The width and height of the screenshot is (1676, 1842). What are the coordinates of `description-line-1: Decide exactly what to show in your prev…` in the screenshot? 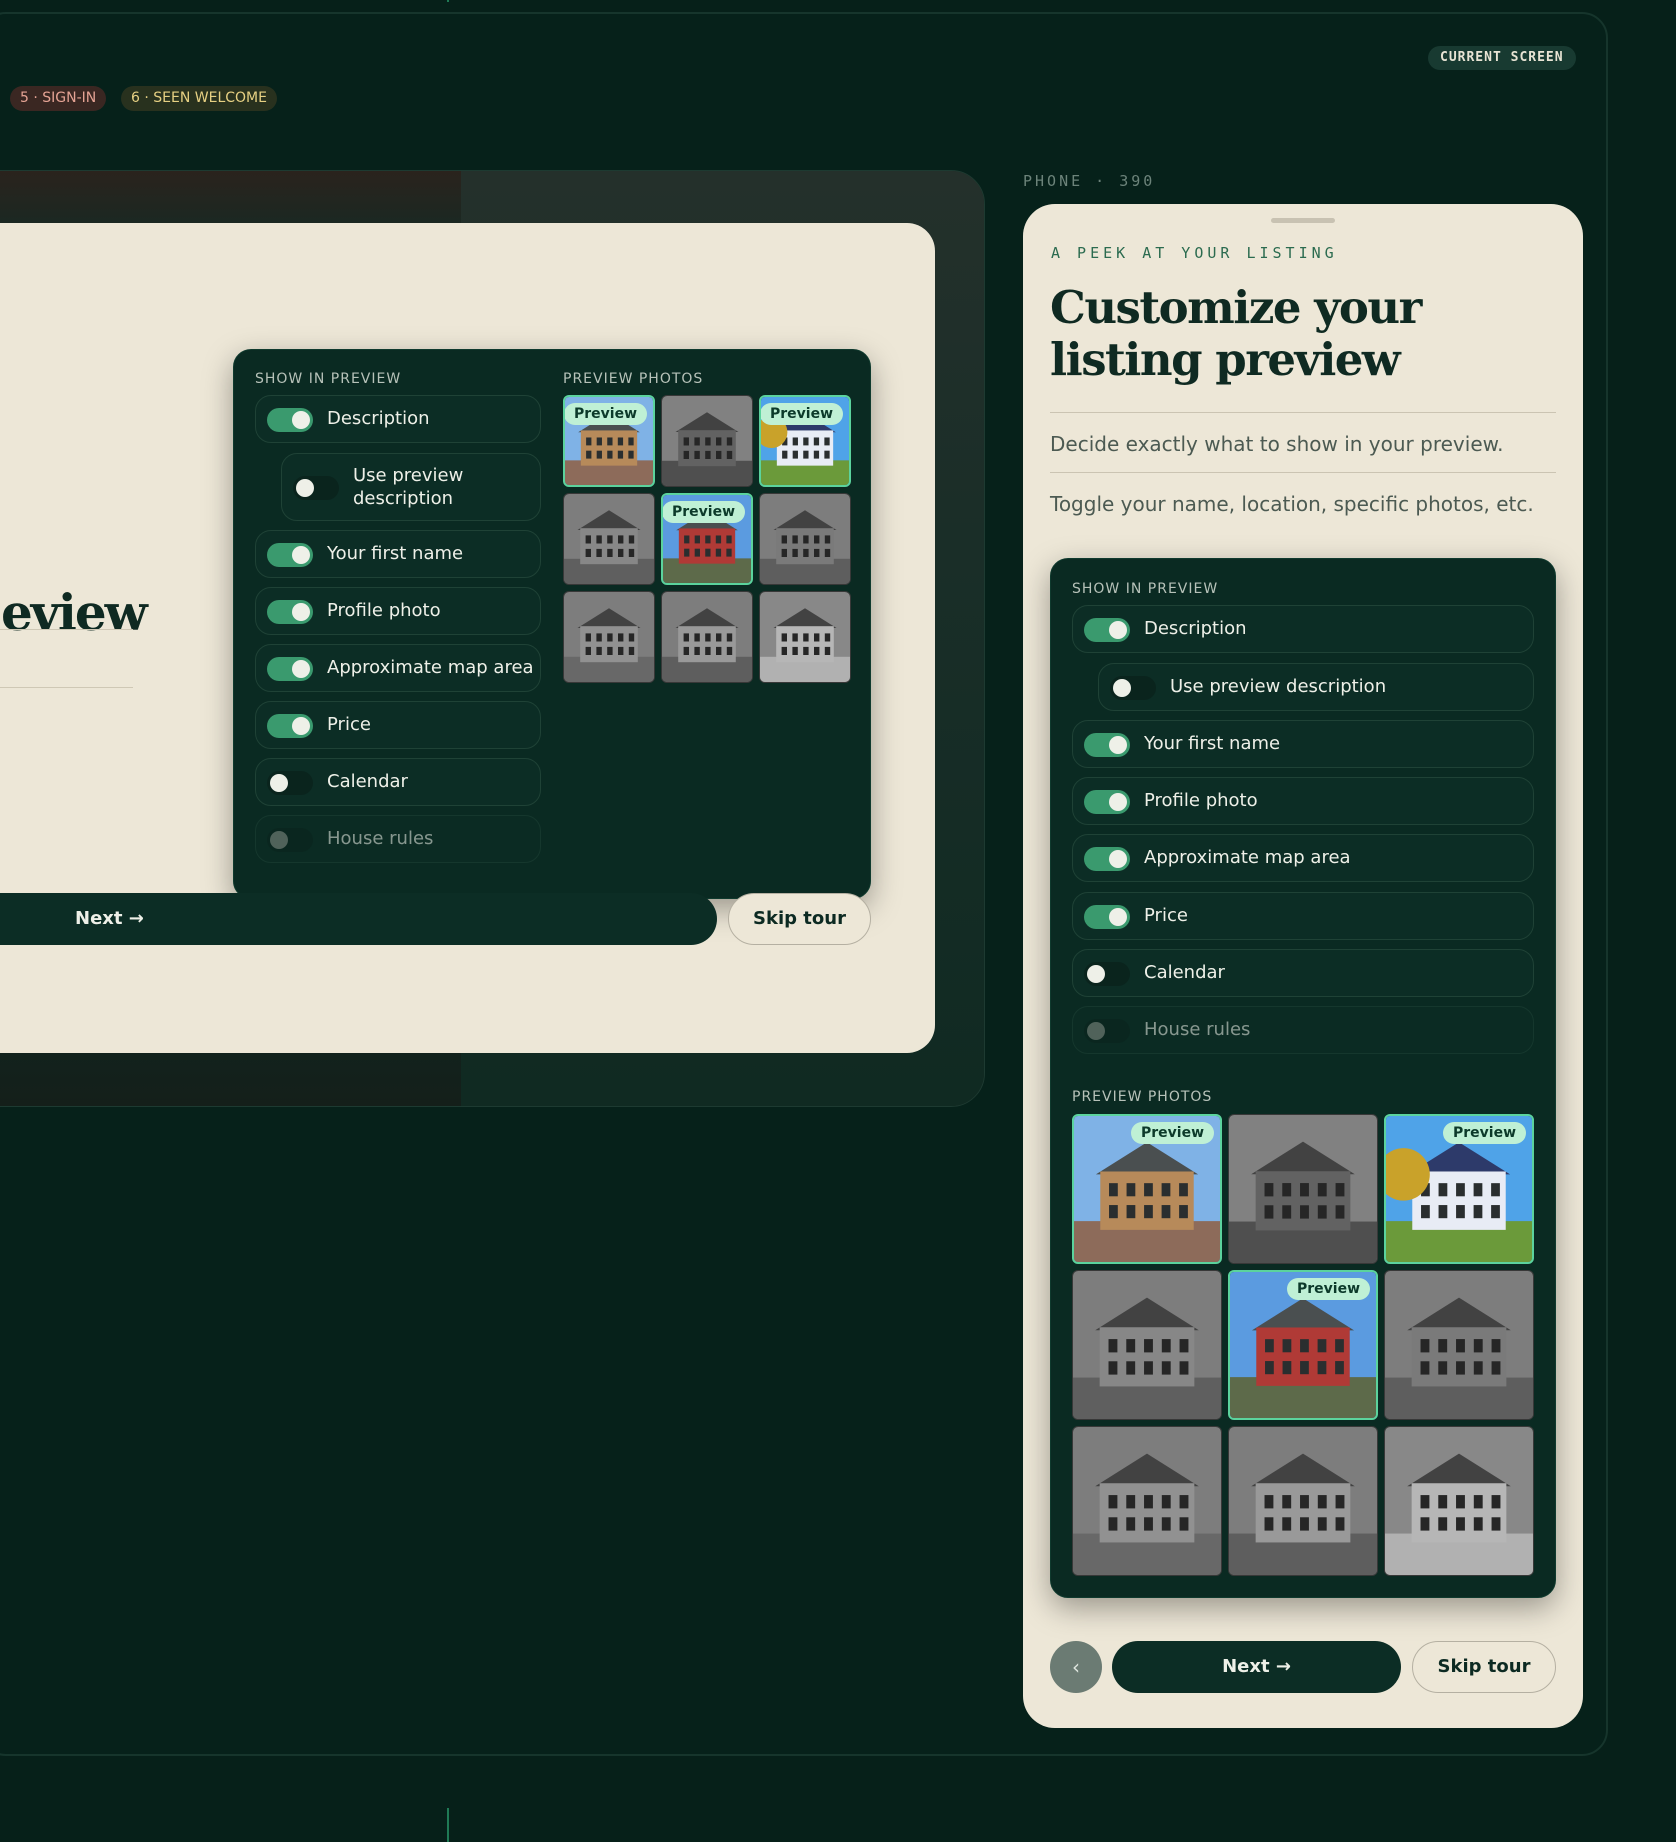 It's located at (1277, 444).